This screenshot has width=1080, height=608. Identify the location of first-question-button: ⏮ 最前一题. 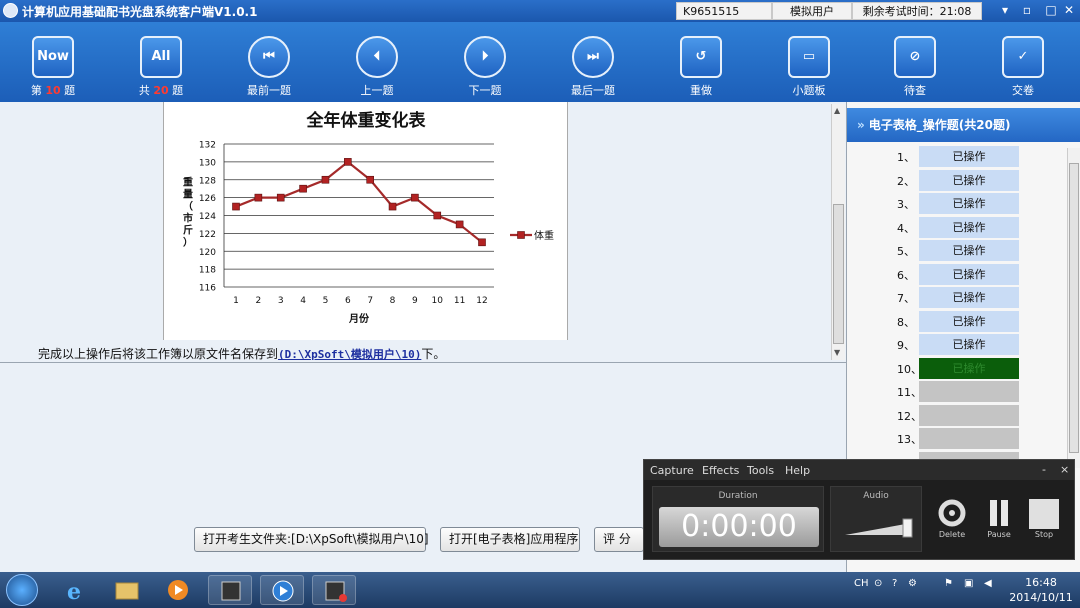
(269, 62).